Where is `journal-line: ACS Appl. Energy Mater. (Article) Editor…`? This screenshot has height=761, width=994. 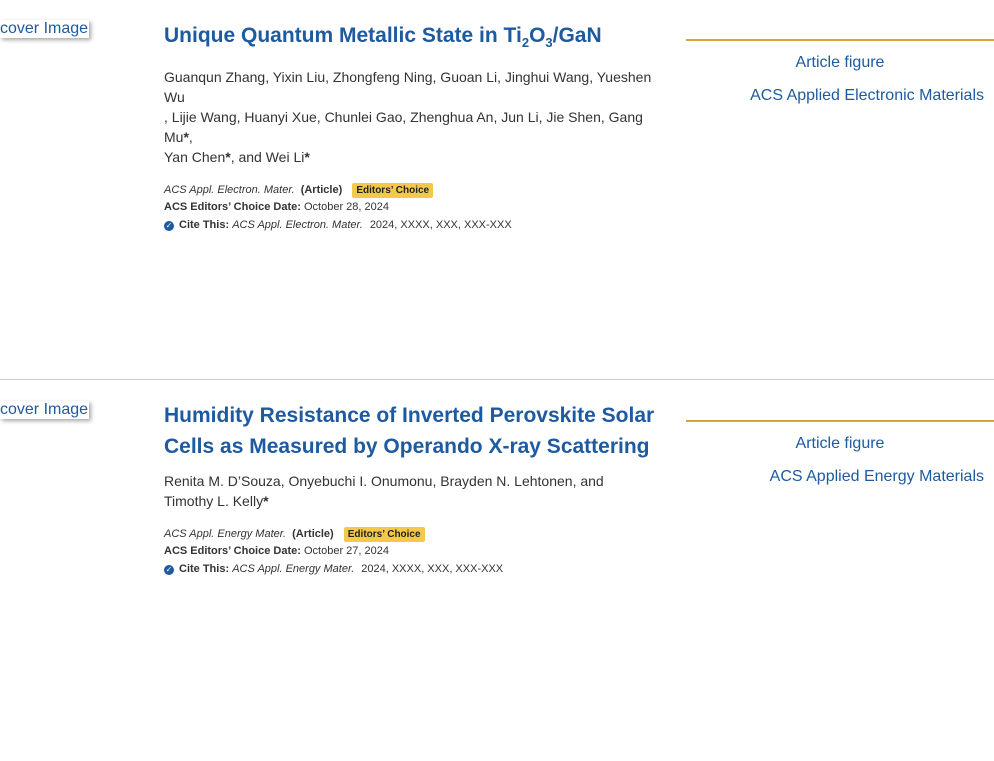 journal-line: ACS Appl. Energy Mater. (Article) Editor… is located at coordinates (414, 534).